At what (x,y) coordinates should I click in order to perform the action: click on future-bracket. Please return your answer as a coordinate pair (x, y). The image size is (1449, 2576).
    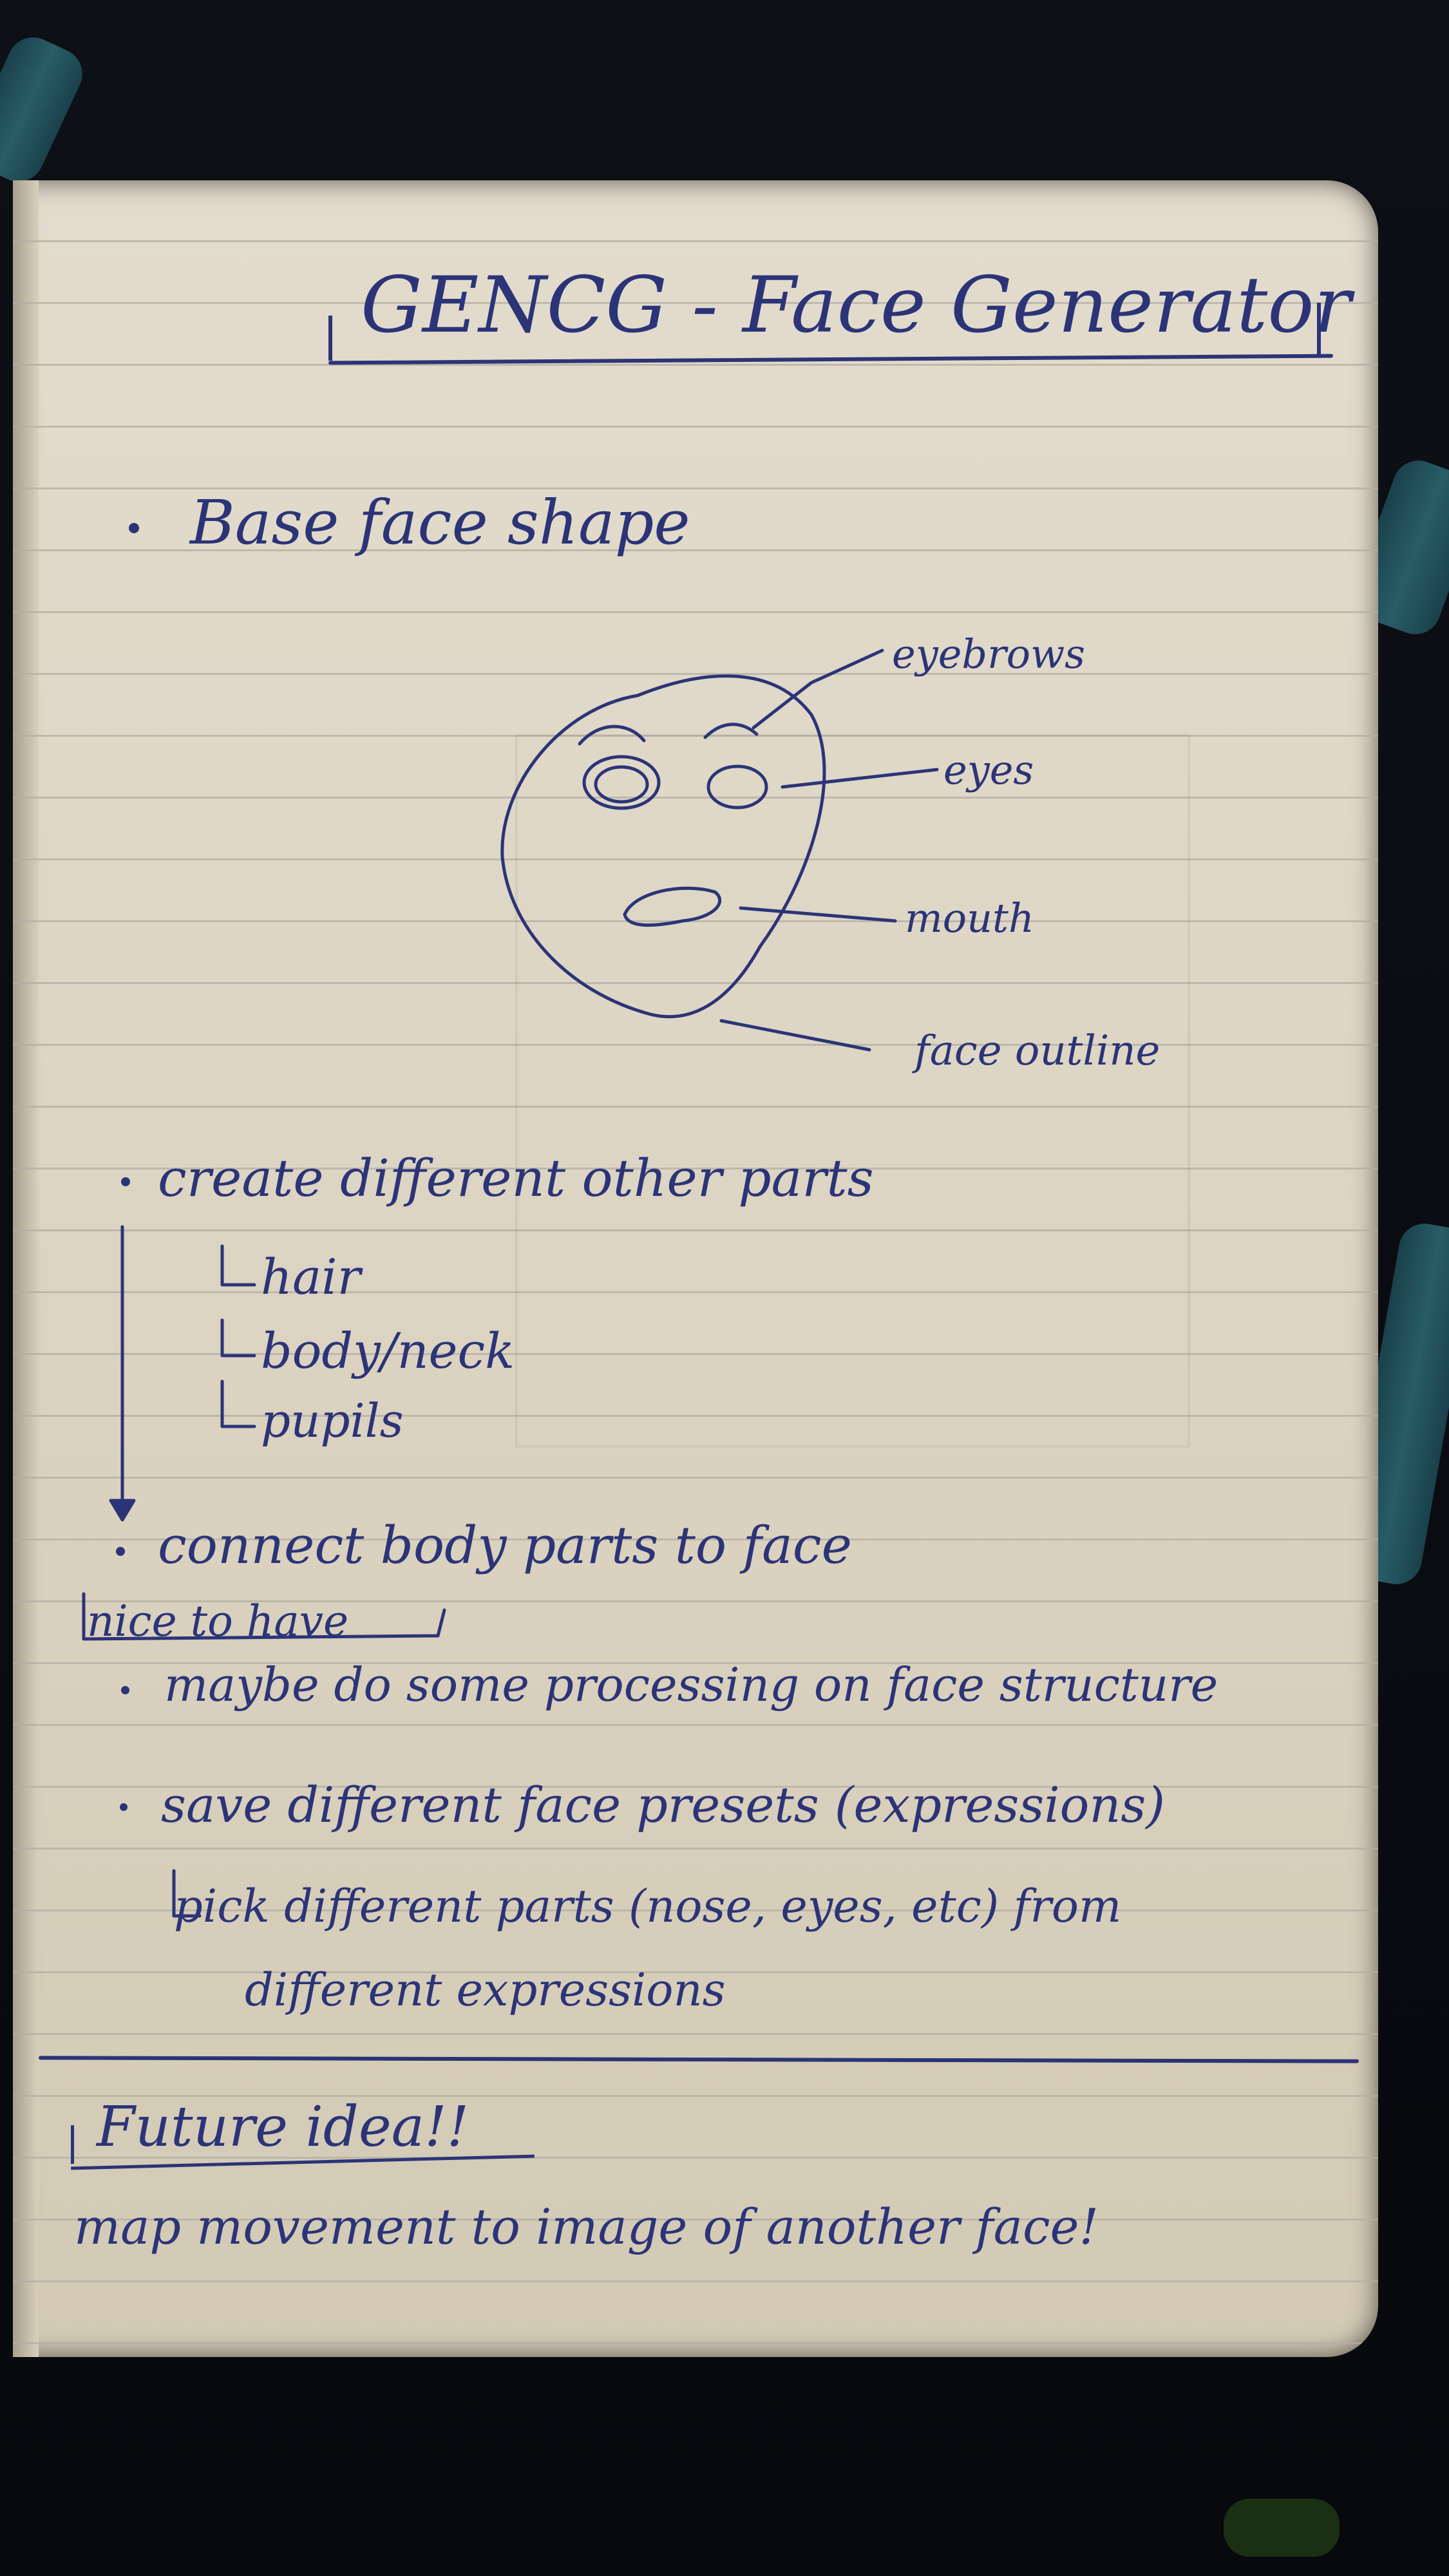
    Looking at the image, I should click on (72, 2144).